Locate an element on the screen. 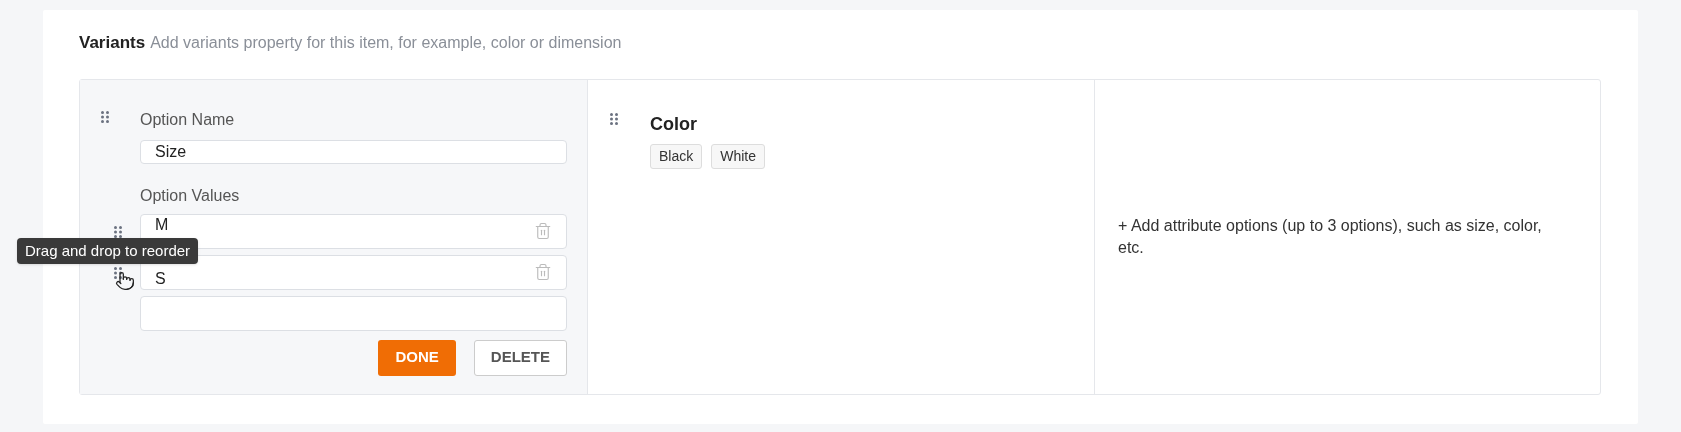 The image size is (1681, 432). delete-button: DELETE is located at coordinates (520, 357).